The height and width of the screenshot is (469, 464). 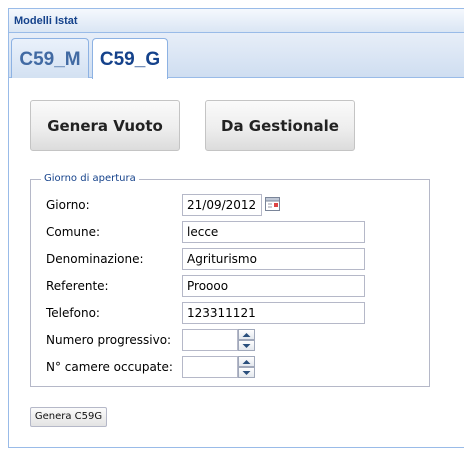 What do you see at coordinates (236, 21) in the screenshot?
I see `panel-title: Modelli Istat` at bounding box center [236, 21].